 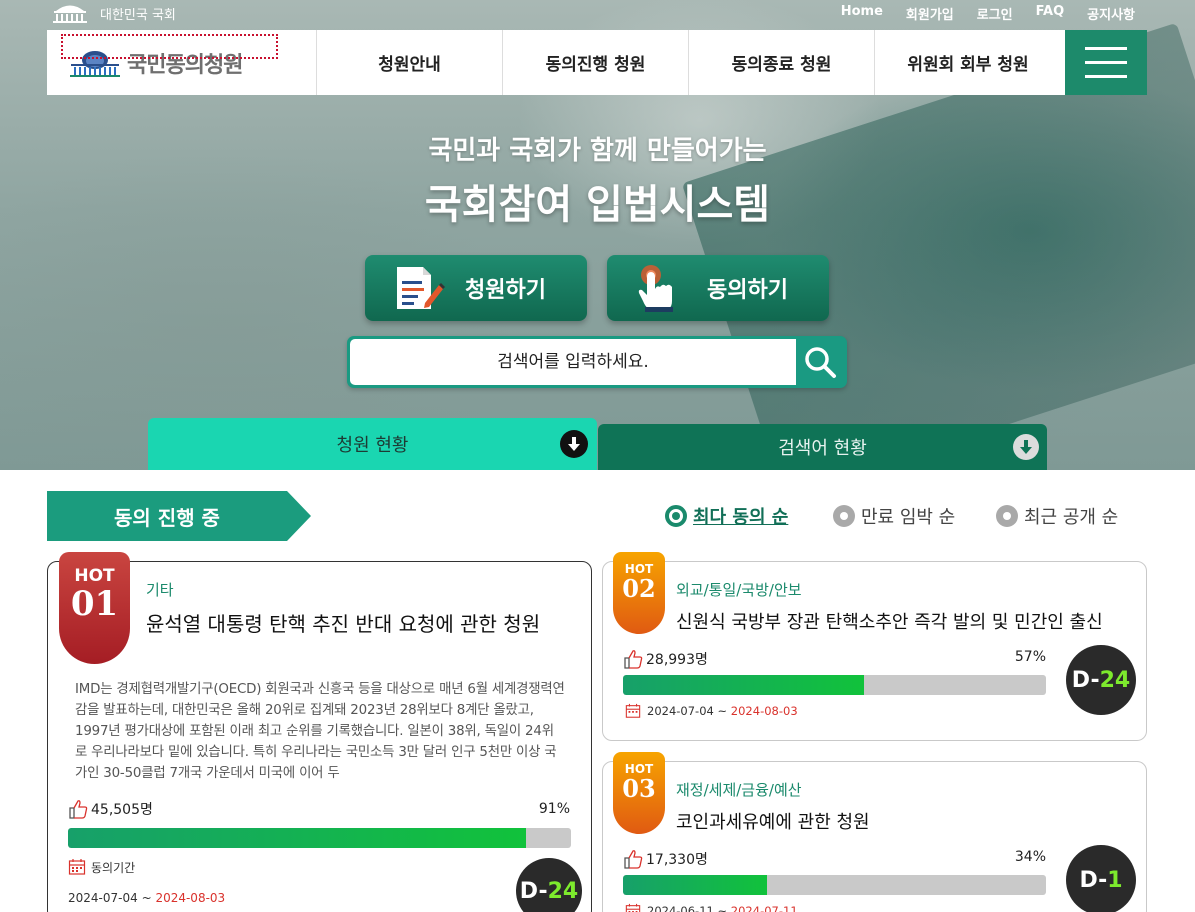 I want to click on rank-number: 01, so click(x=94, y=604).